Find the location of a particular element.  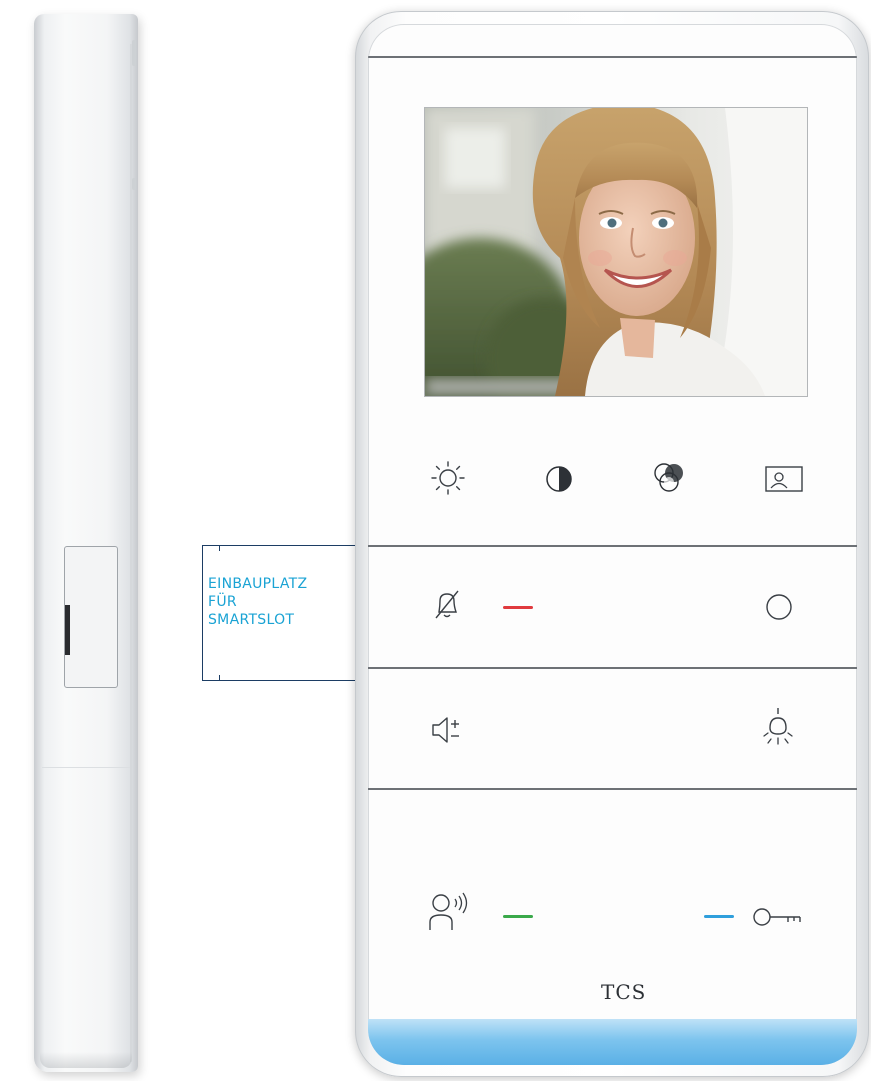

top-divider is located at coordinates (612, 57).